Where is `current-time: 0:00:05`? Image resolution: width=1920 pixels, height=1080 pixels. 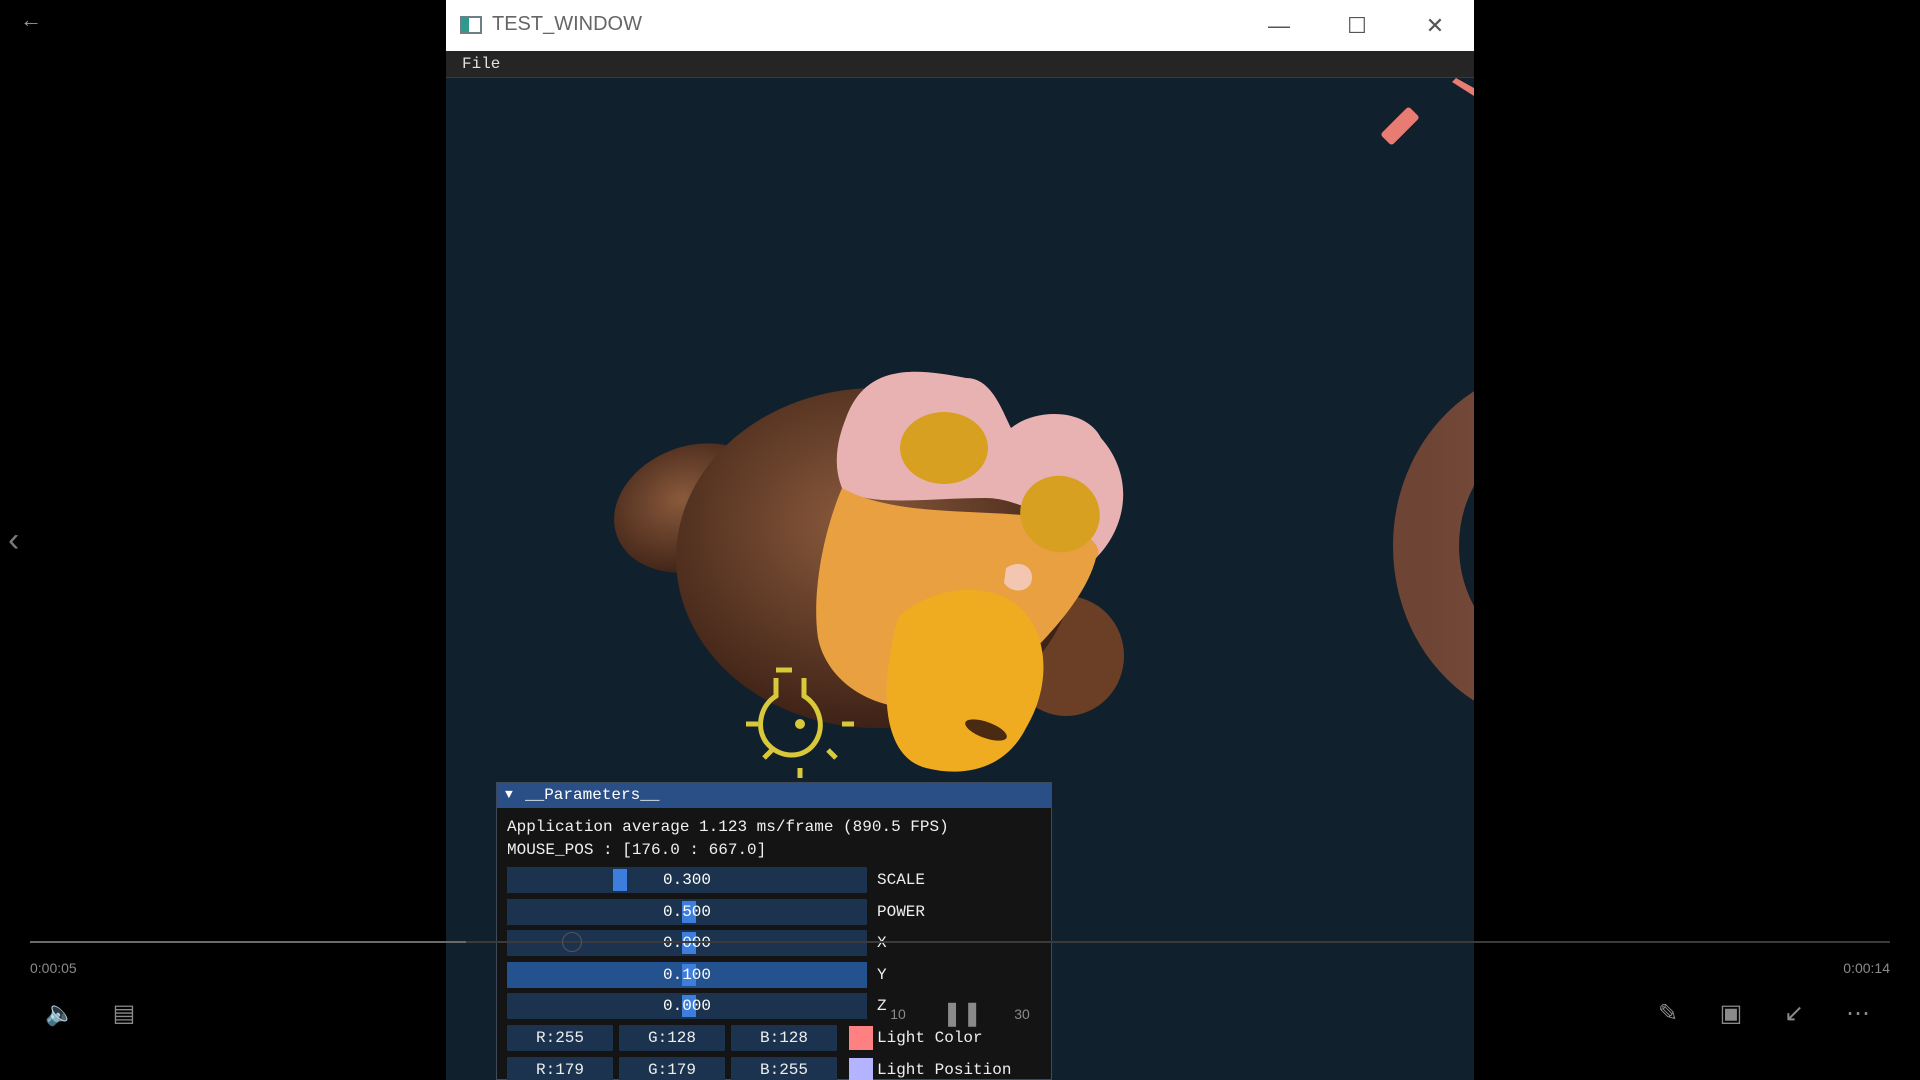 current-time: 0:00:05 is located at coordinates (53, 968).